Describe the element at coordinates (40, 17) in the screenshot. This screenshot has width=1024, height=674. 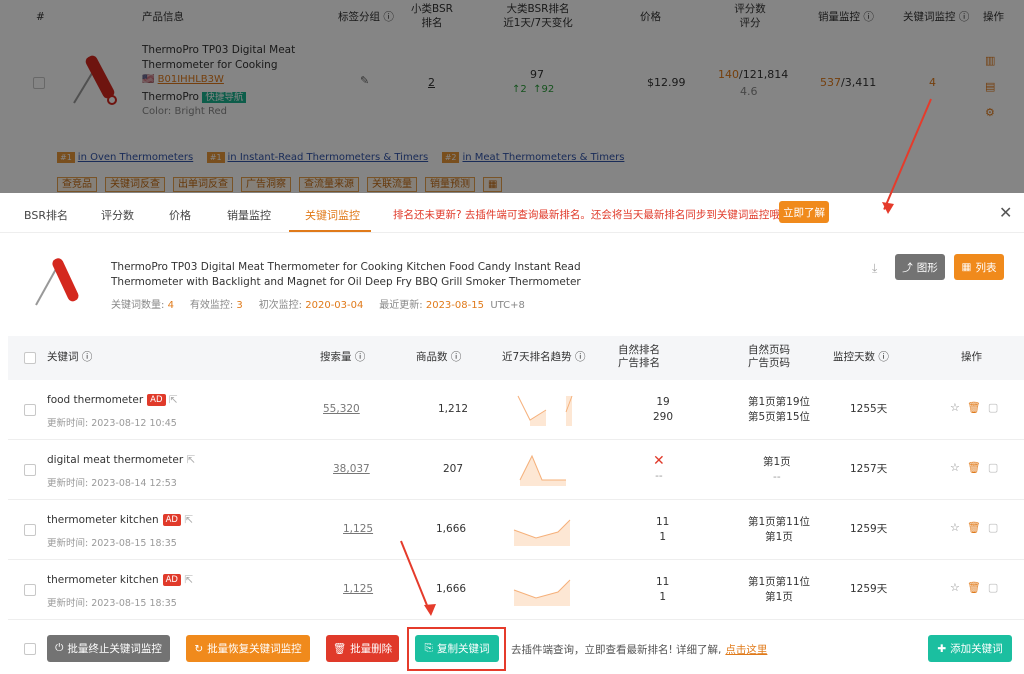
I see `col-index: #` at that location.